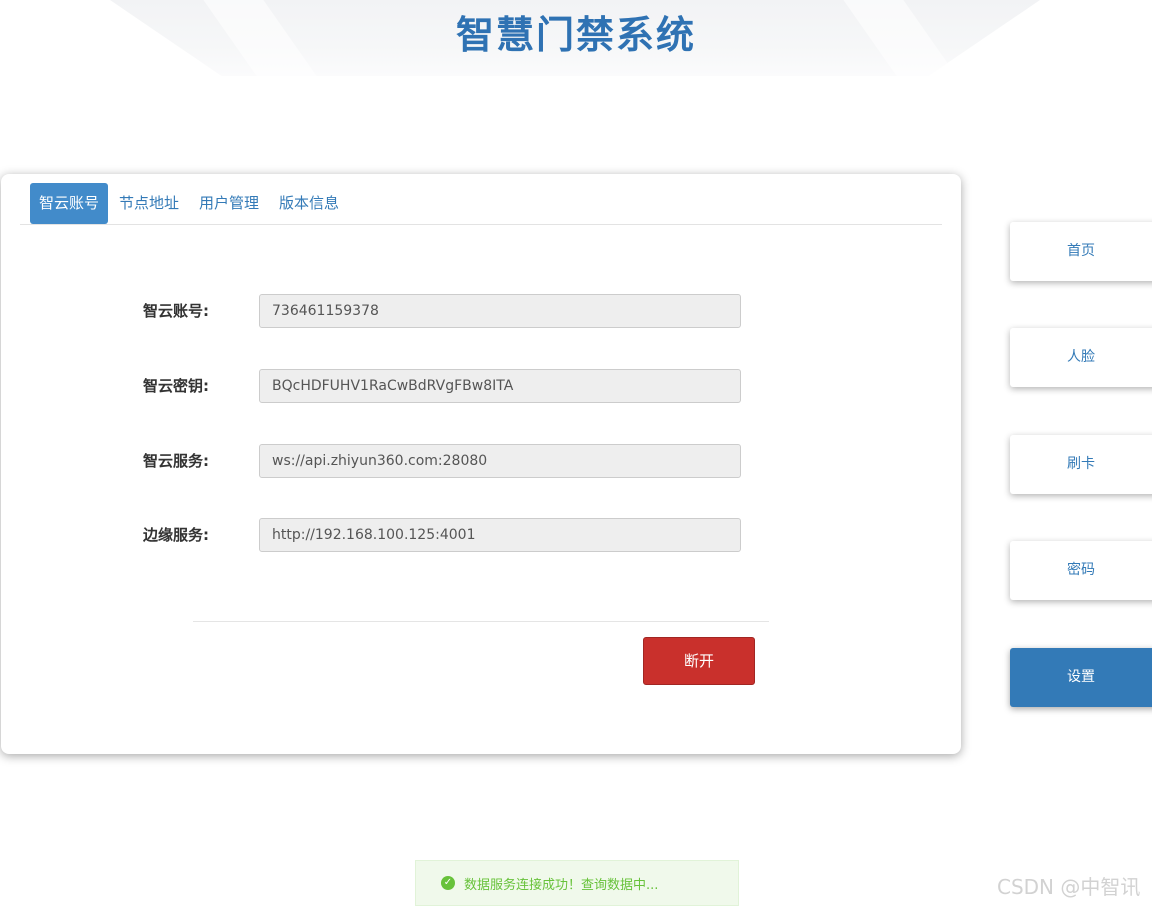  I want to click on tab-bar: 智云账号 节点地址 用户管理 版本信息, so click(481, 204).